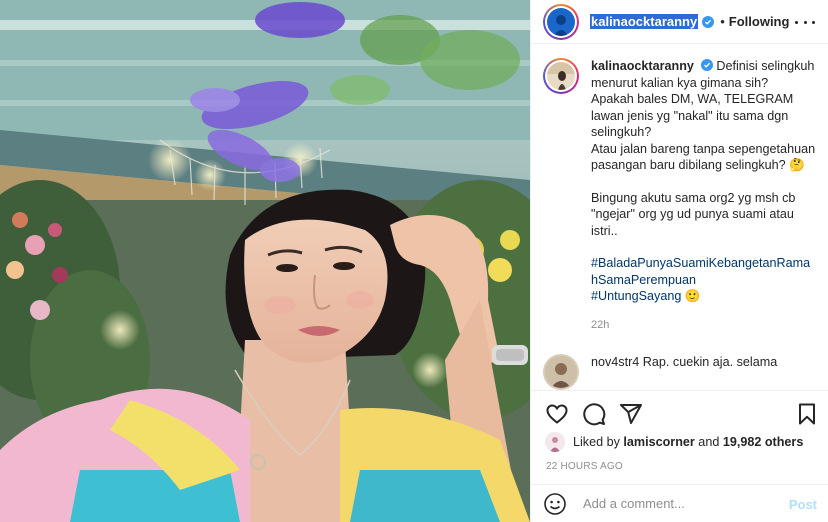 The width and height of the screenshot is (828, 522). What do you see at coordinates (708, 442) in the screenshot?
I see `likes-middle: and` at bounding box center [708, 442].